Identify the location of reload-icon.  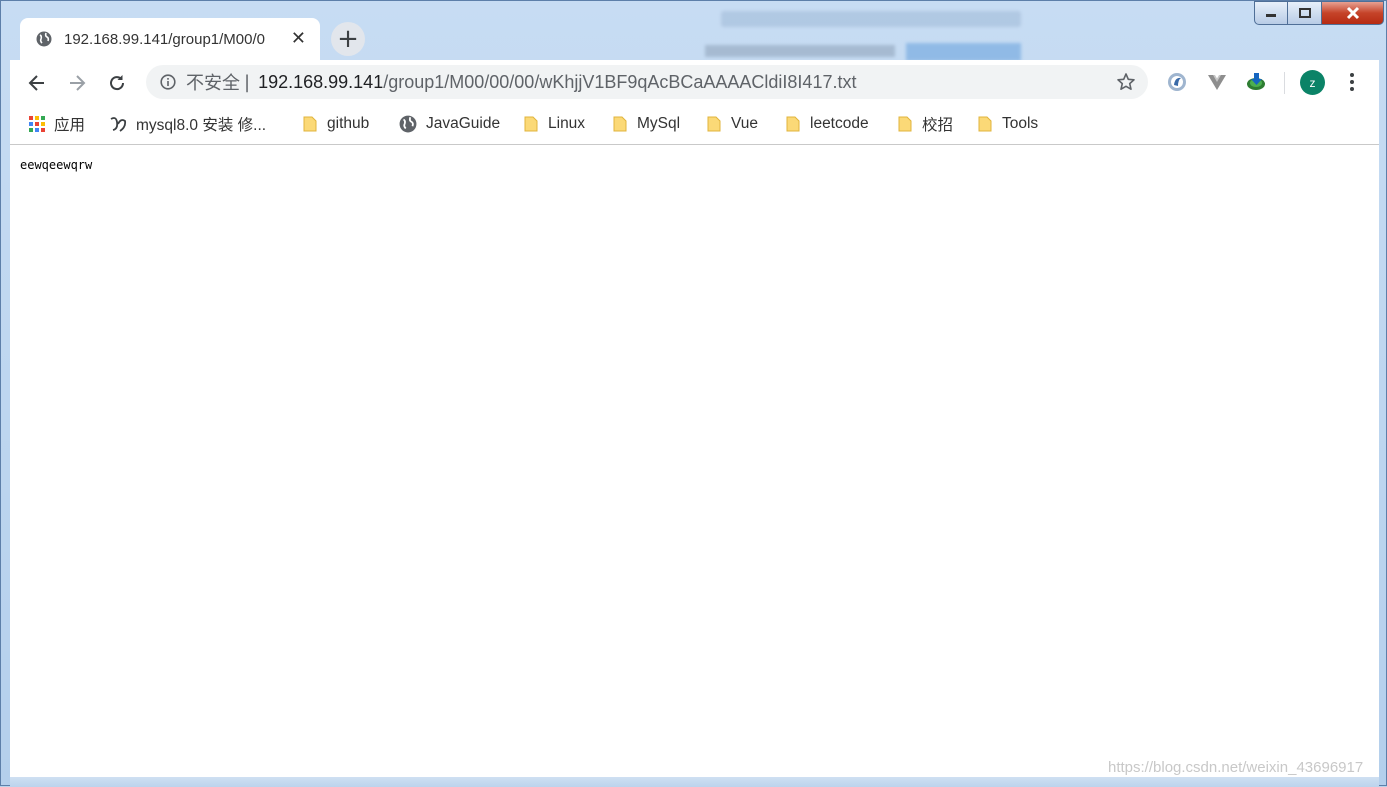
(117, 83).